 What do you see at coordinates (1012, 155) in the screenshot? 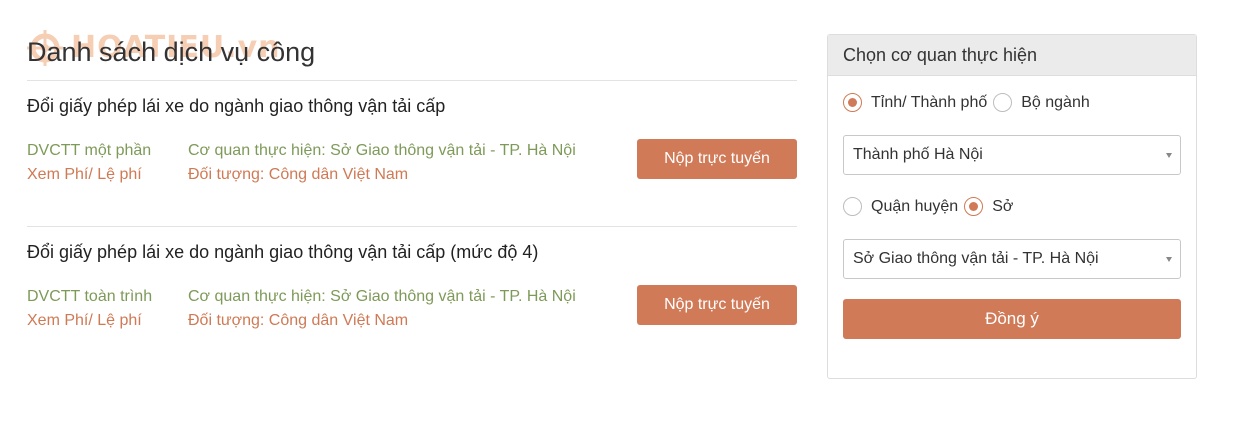
I see `province-select: Thành phố Hà Nội` at bounding box center [1012, 155].